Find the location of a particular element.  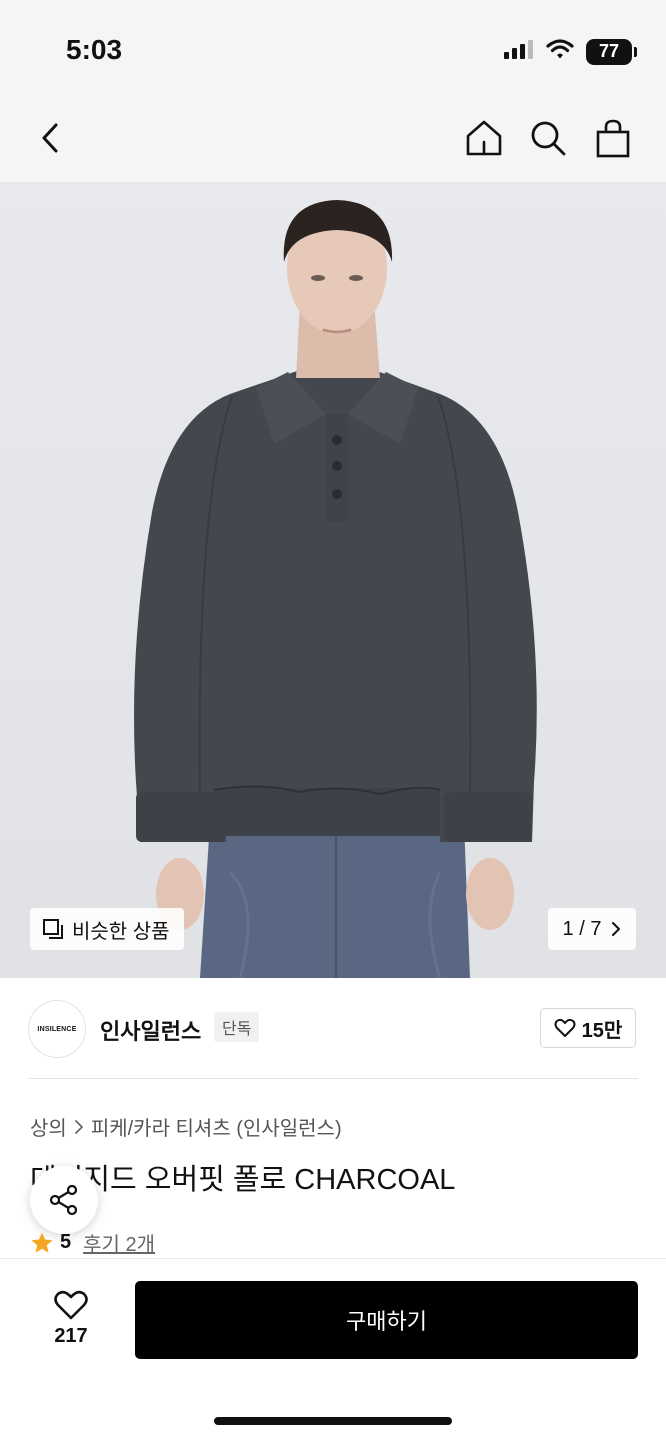

back-button is located at coordinates (50, 138).